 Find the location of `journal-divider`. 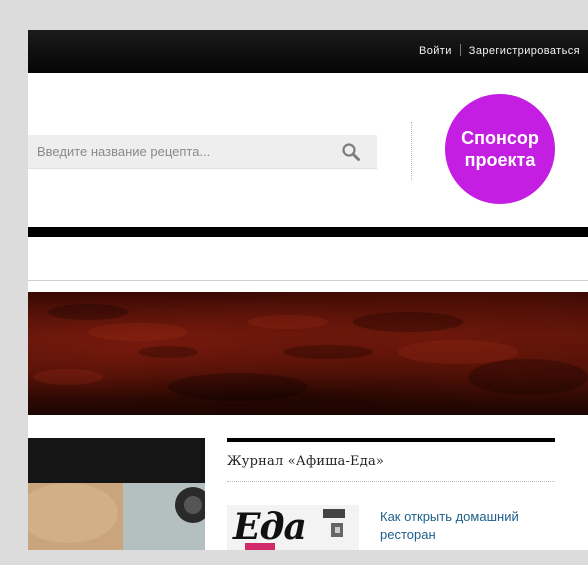

journal-divider is located at coordinates (391, 481).